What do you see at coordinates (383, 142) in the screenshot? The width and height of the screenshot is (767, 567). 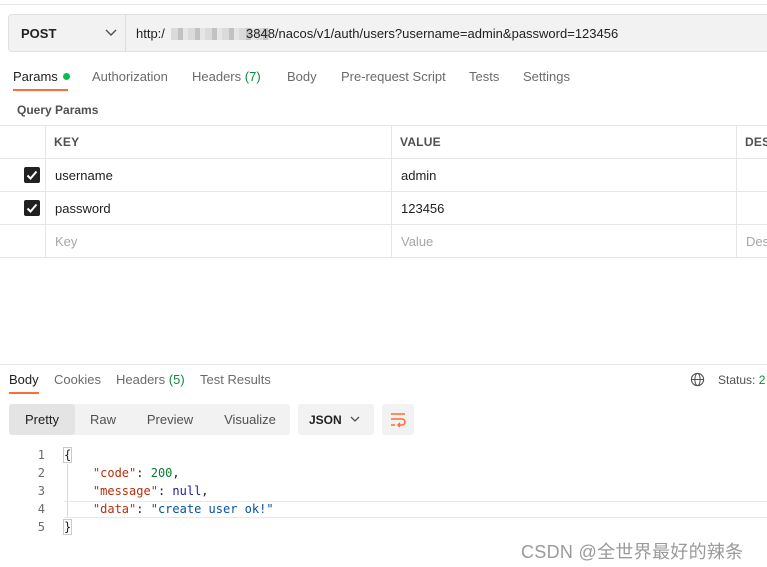 I see `table-header-row: KEY VALUE DES` at bounding box center [383, 142].